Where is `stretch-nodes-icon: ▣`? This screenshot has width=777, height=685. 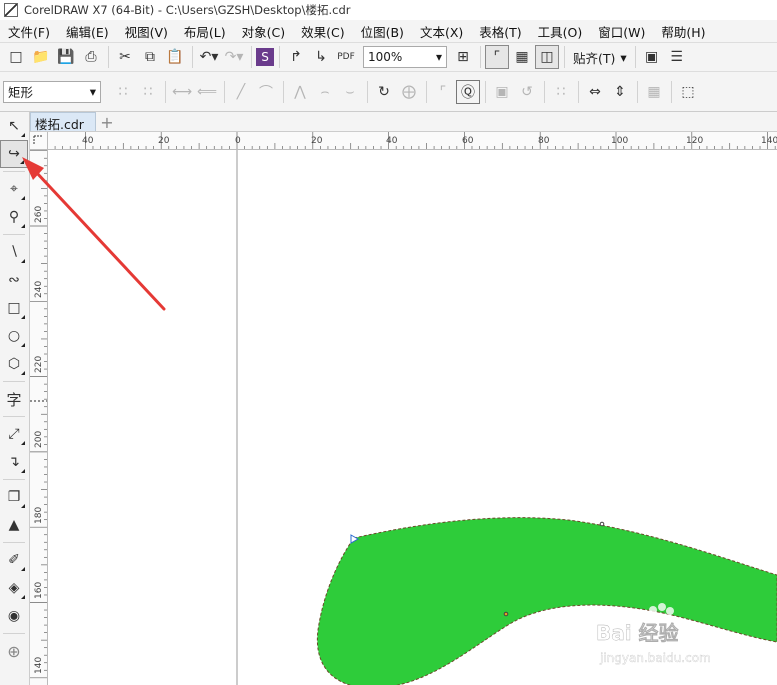
stretch-nodes-icon: ▣ is located at coordinates (502, 92).